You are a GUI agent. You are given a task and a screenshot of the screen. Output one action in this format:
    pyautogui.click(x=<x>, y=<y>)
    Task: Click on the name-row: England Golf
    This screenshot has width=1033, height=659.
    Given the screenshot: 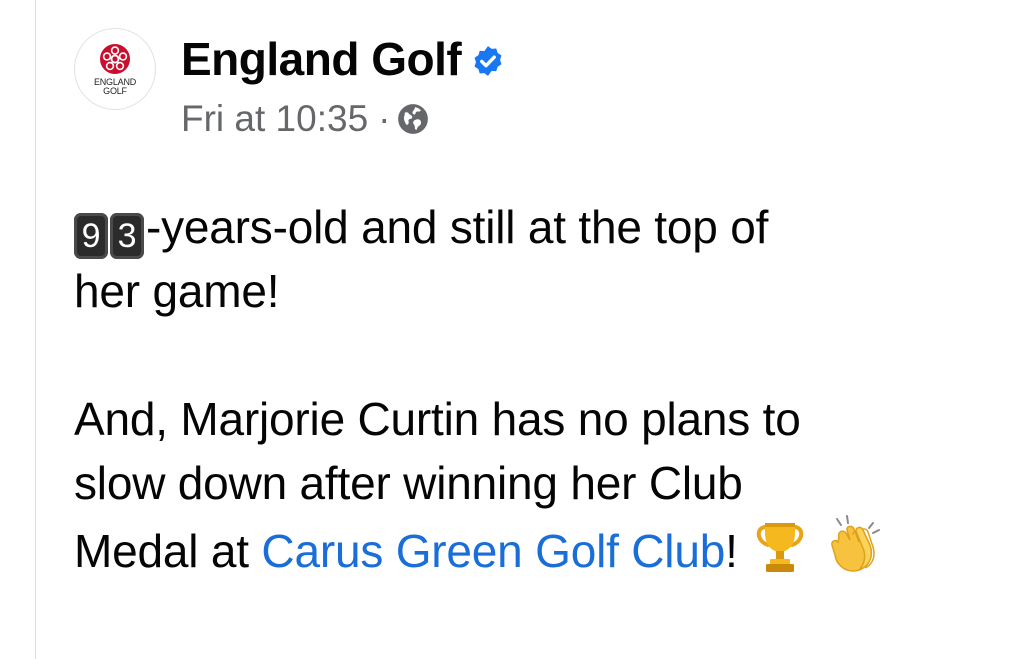 What is the action you would take?
    pyautogui.click(x=343, y=59)
    